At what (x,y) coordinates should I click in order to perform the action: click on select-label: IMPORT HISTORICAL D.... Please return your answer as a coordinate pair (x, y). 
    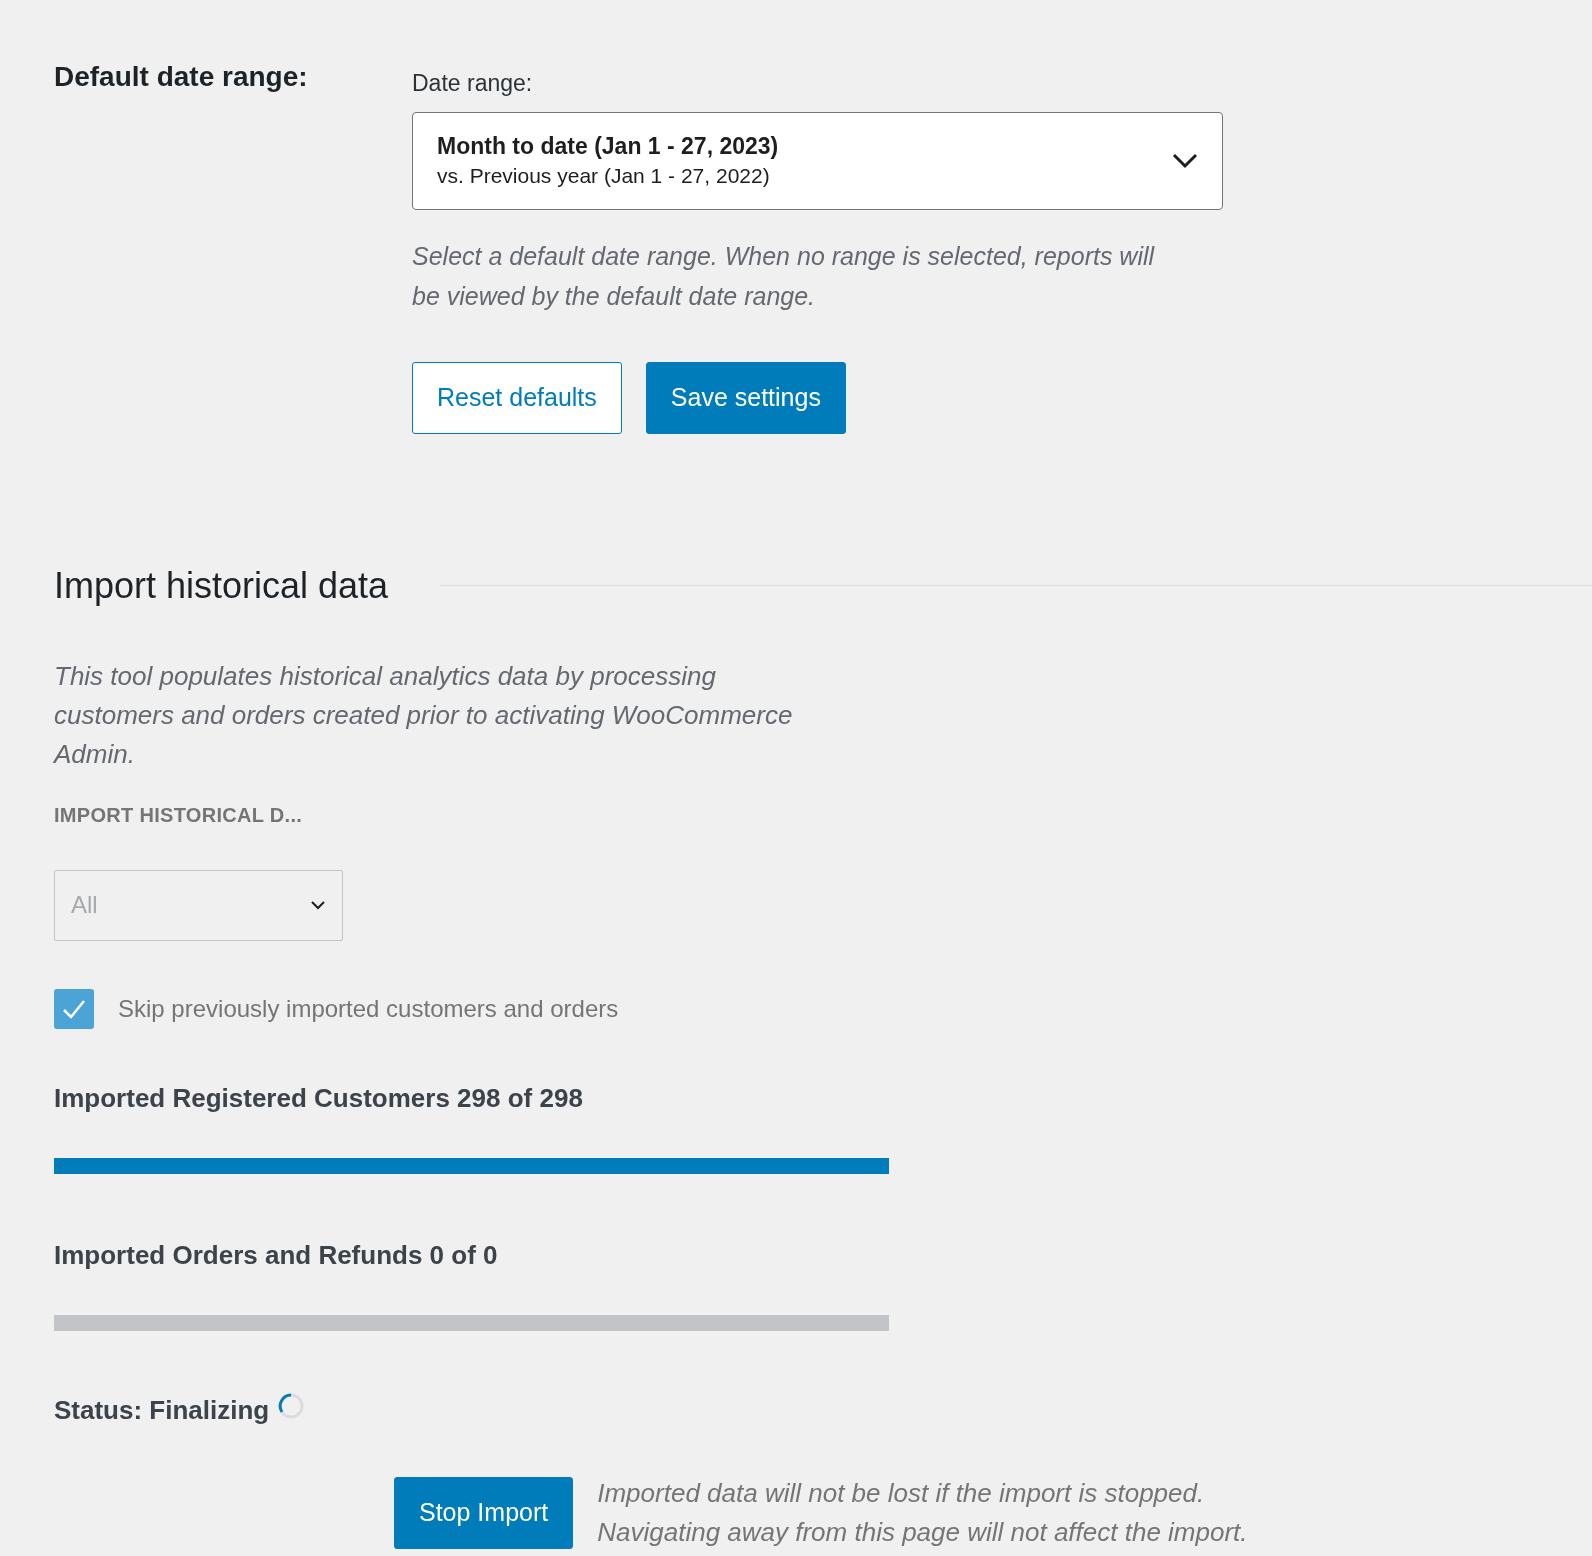
    Looking at the image, I should click on (179, 815).